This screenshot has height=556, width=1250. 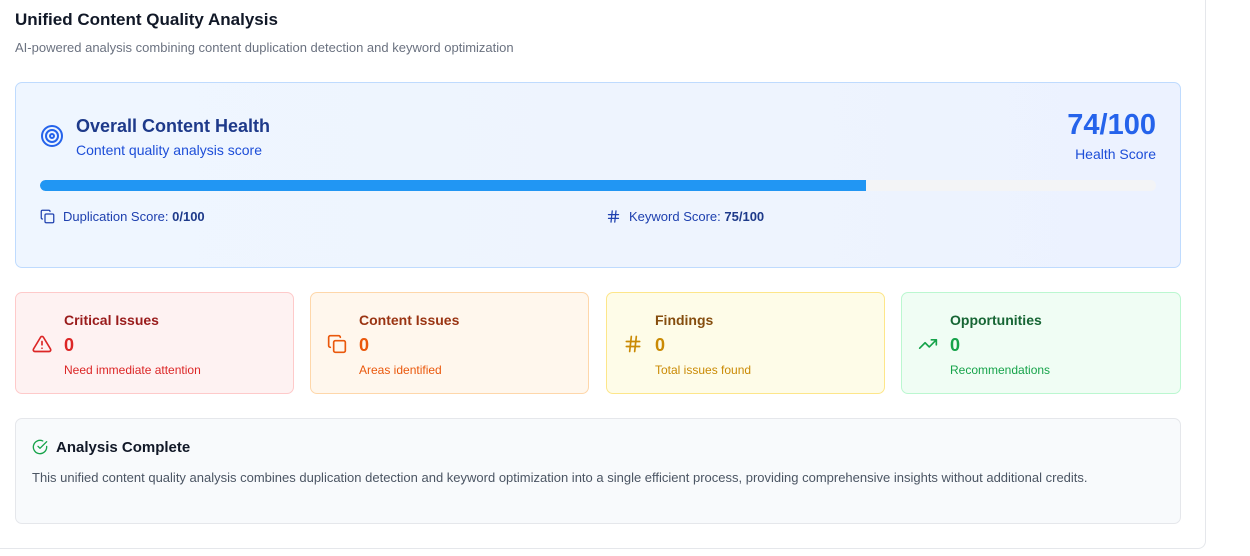 I want to click on duplication-score: Duplication Score: 0/100, so click(x=122, y=216).